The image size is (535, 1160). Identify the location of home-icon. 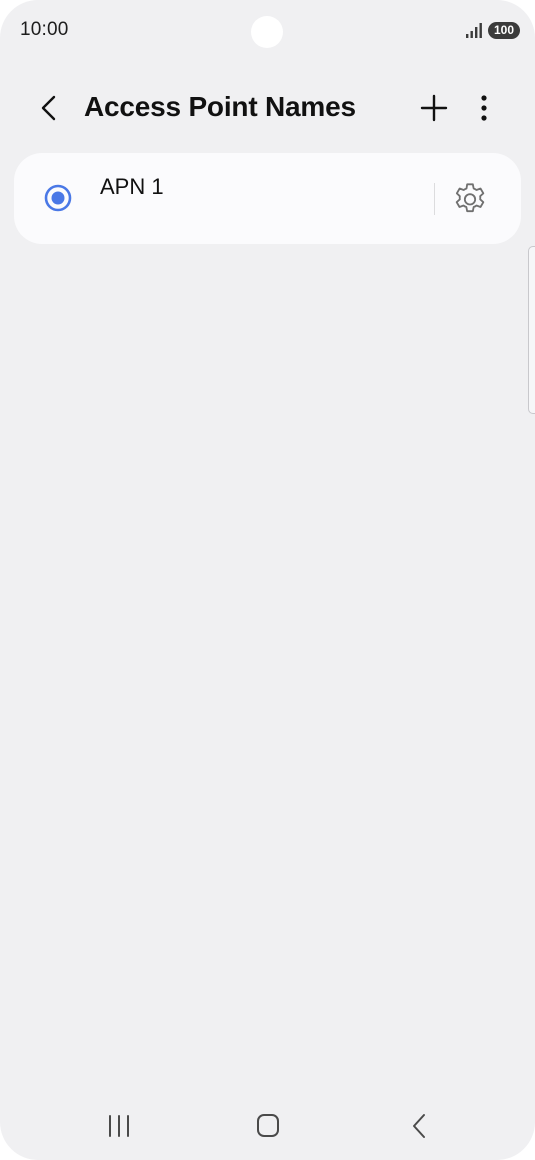
(268, 1125).